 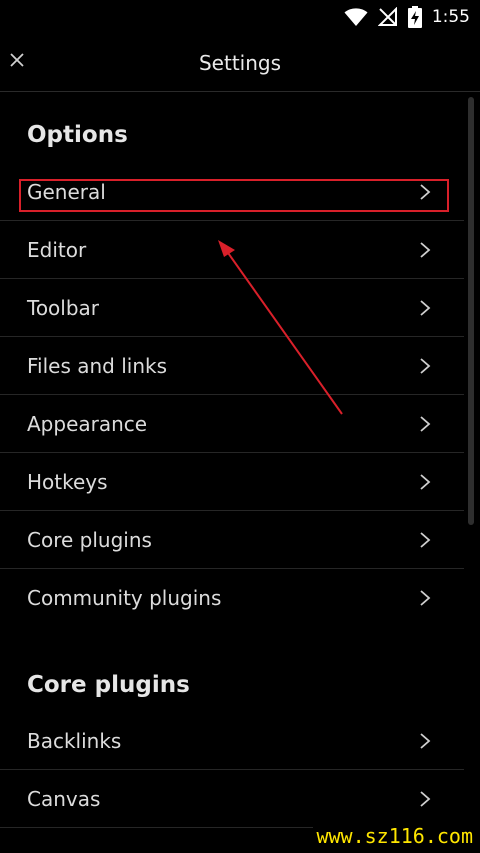 I want to click on page-title: Settings, so click(x=240, y=62).